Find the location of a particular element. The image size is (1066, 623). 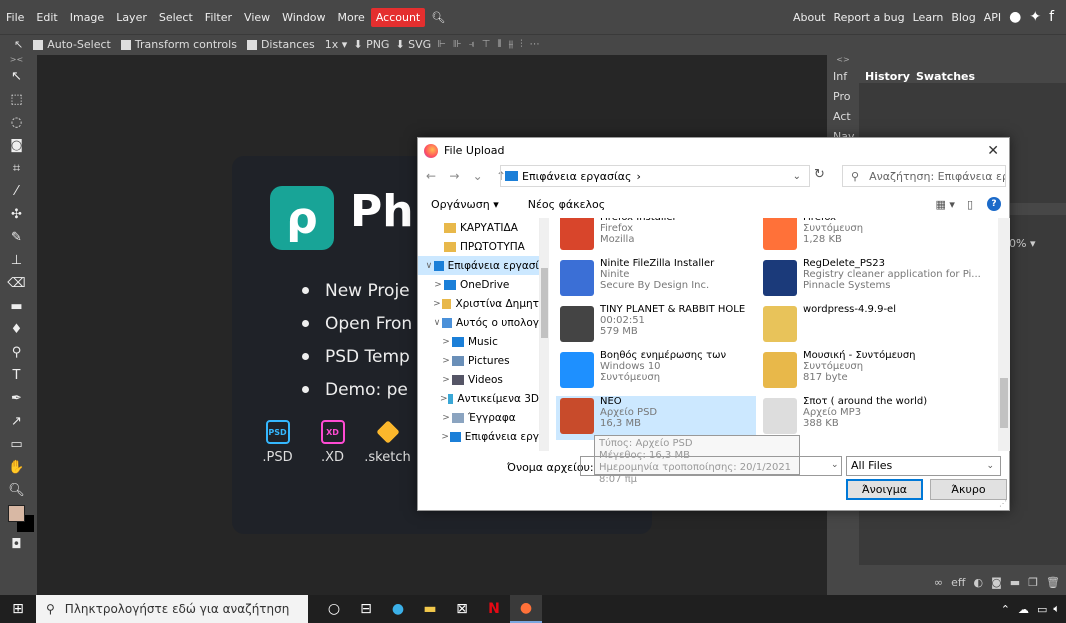

distribute-v-icon: ⫵ is located at coordinates (511, 44).